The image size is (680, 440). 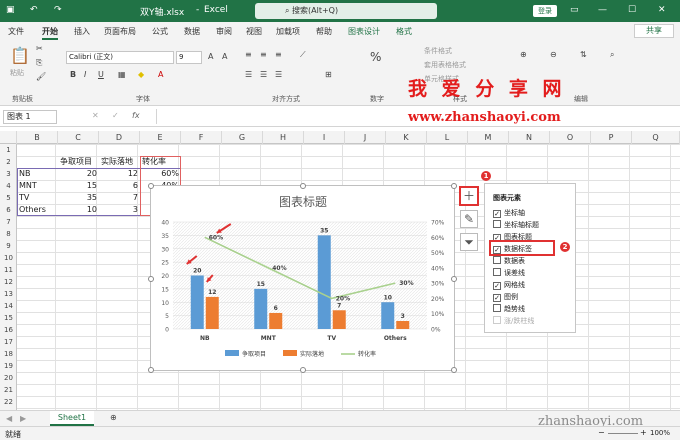 What do you see at coordinates (115, 115) in the screenshot?
I see `enter-icon: ✓` at bounding box center [115, 115].